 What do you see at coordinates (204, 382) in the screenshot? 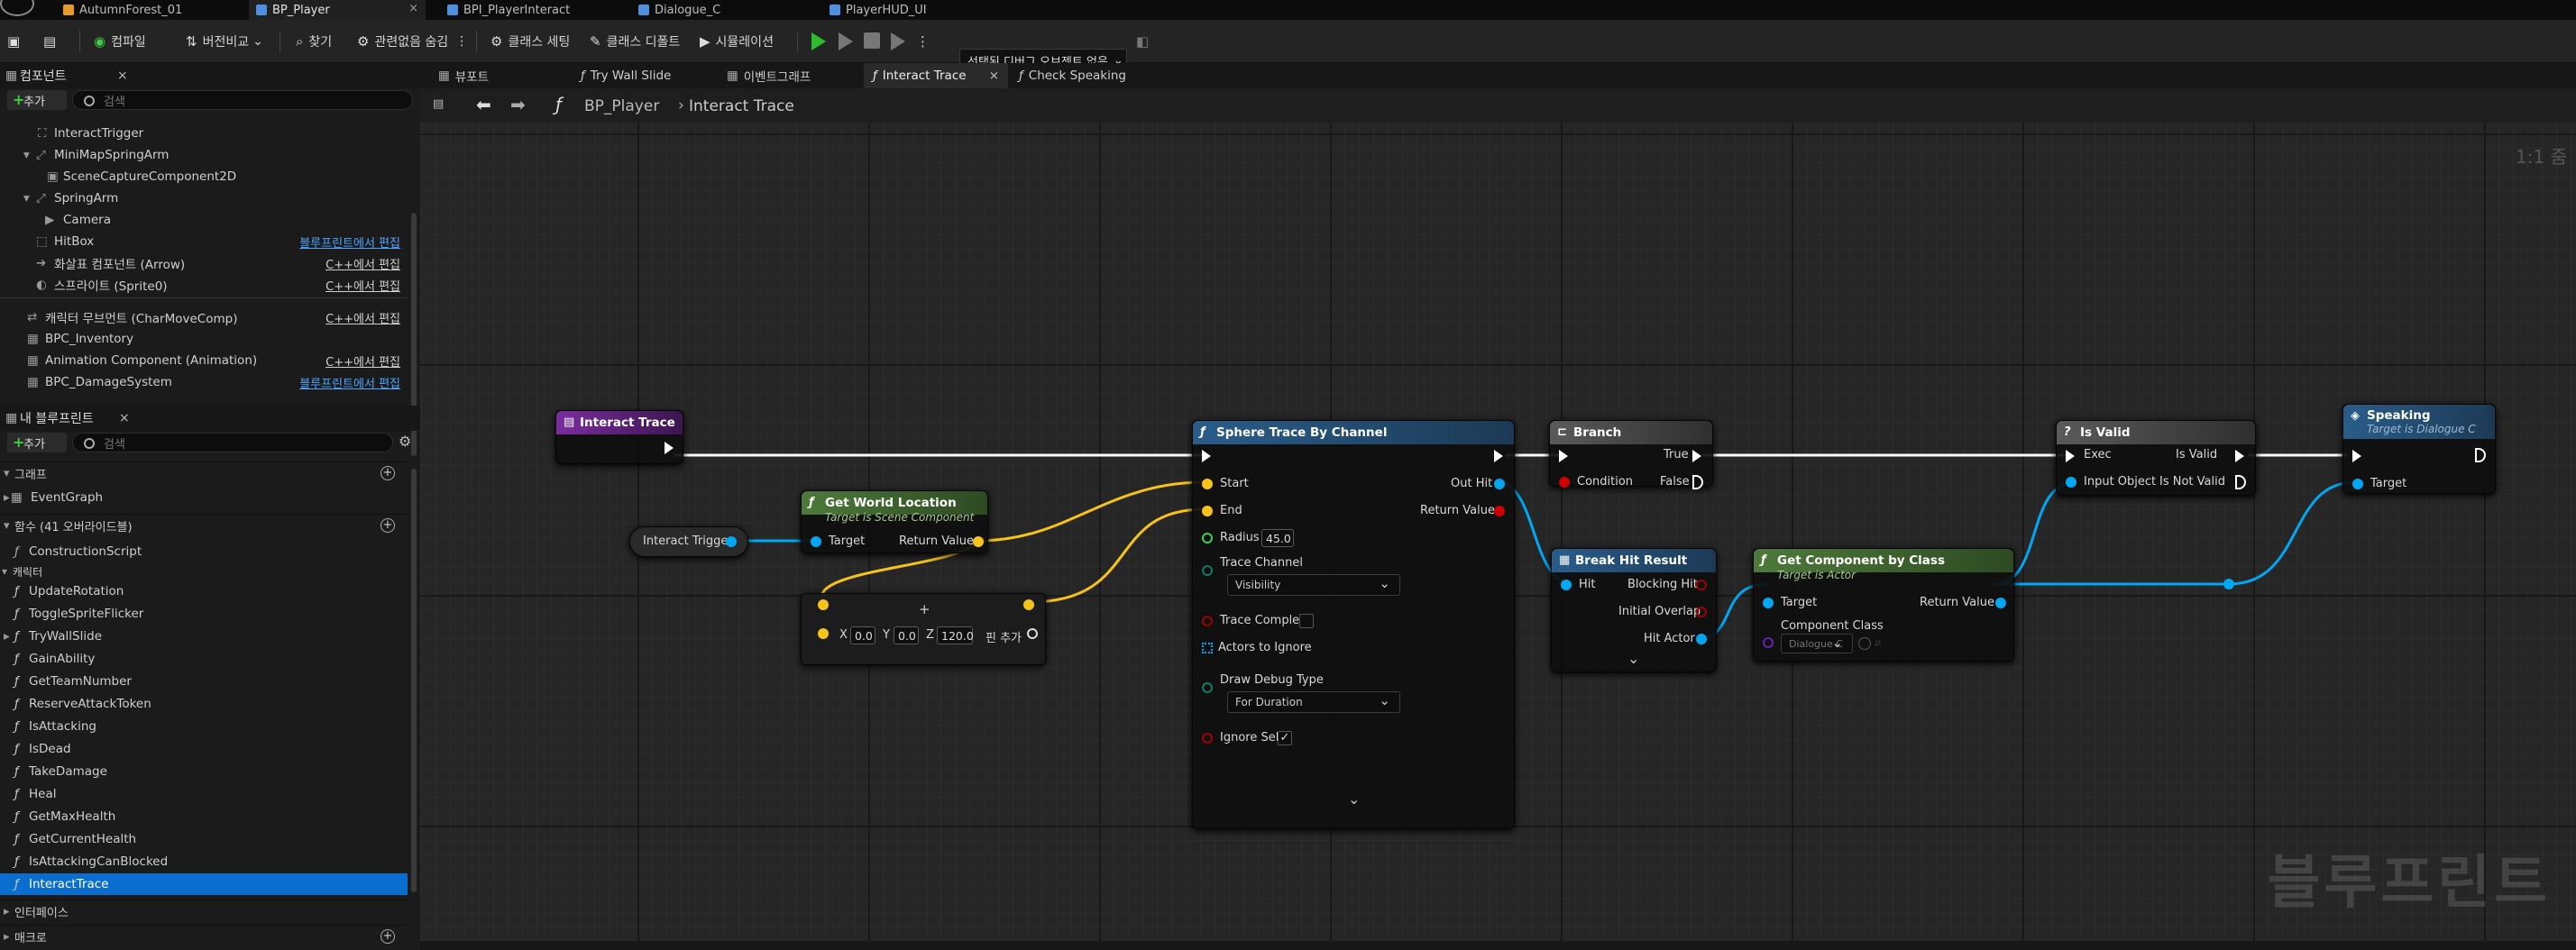
I see `component-row: ▦ BPC_DamageSystem 블루프린트에서 편집` at bounding box center [204, 382].